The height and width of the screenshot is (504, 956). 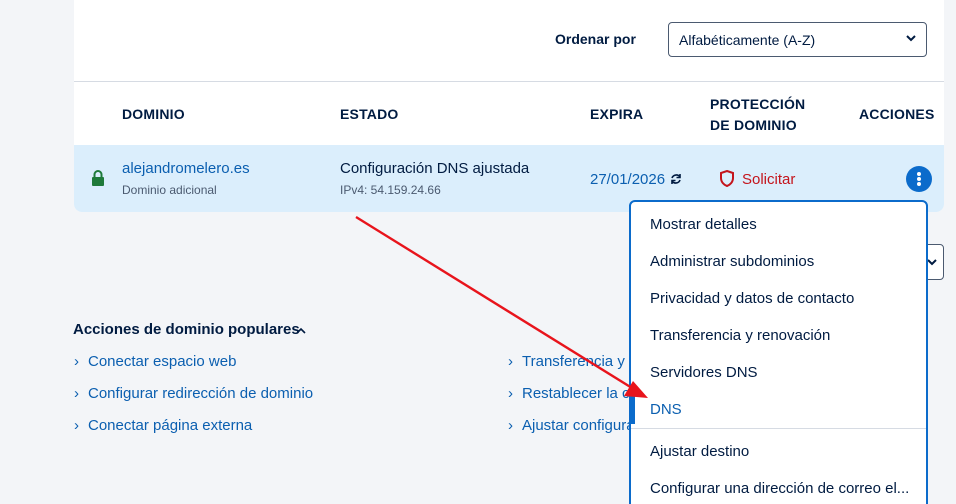 What do you see at coordinates (676, 179) in the screenshot?
I see `renew-icon` at bounding box center [676, 179].